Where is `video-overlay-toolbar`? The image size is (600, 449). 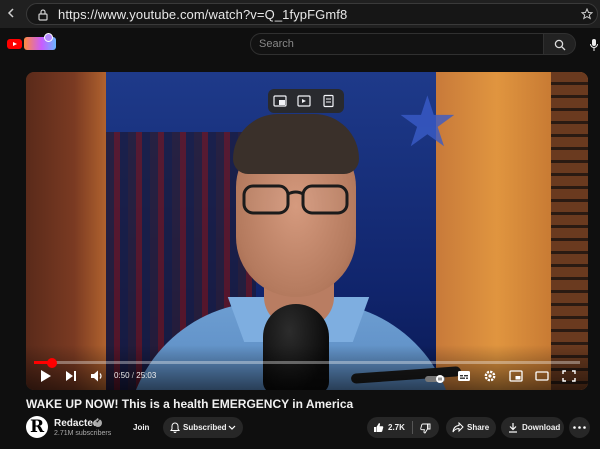 video-overlay-toolbar is located at coordinates (306, 101).